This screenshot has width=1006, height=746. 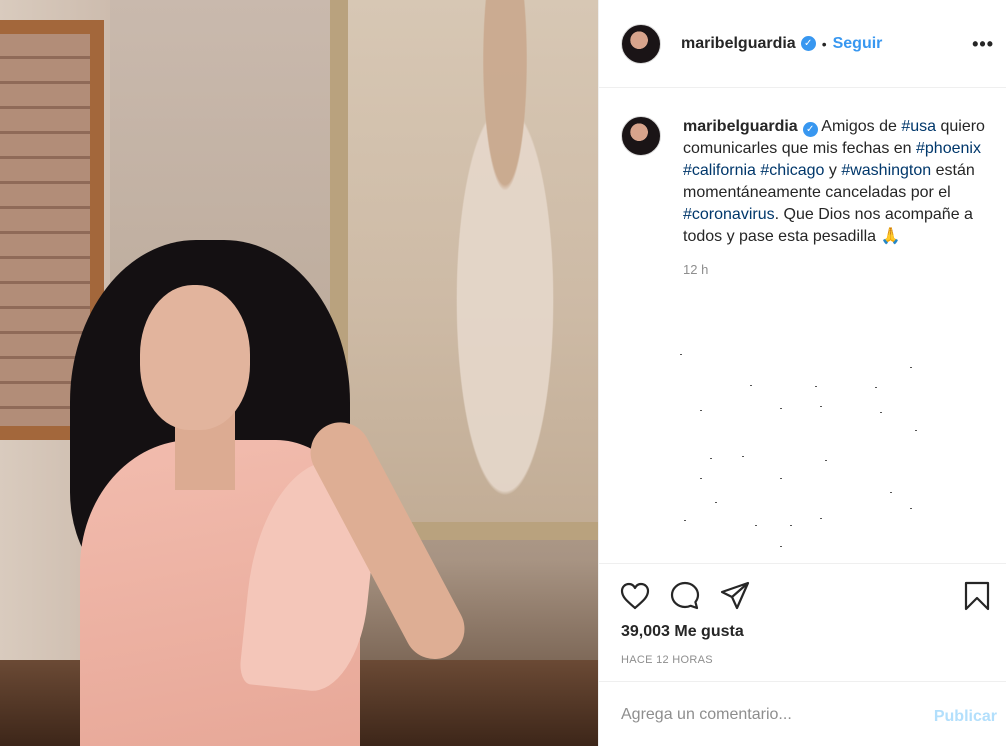 What do you see at coordinates (965, 717) in the screenshot?
I see `publish-button: Publicar` at bounding box center [965, 717].